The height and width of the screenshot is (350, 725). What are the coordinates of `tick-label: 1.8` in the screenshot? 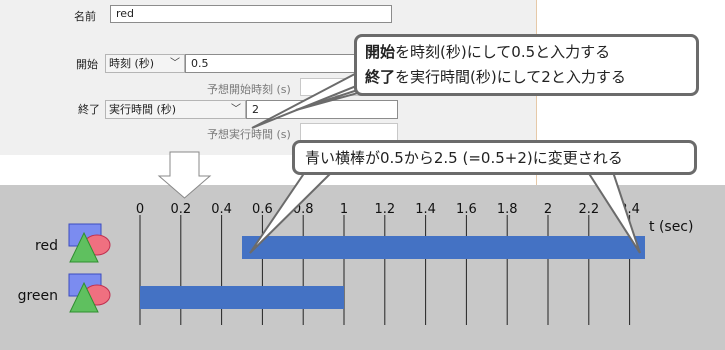 It's located at (507, 209).